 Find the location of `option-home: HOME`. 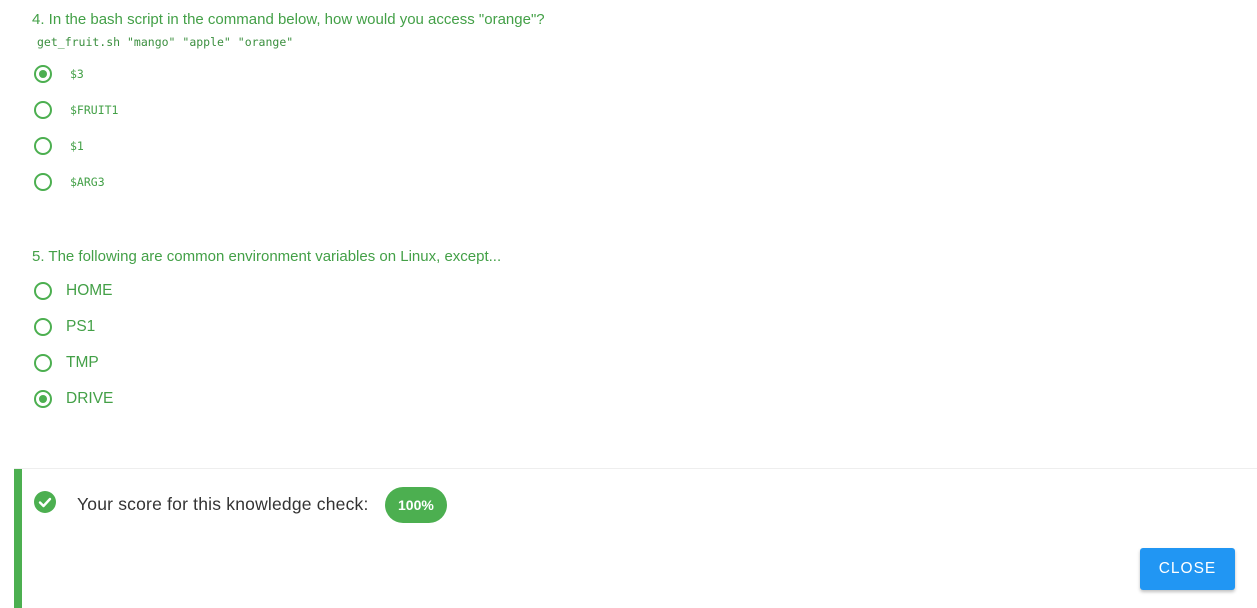

option-home: HOME is located at coordinates (266, 291).